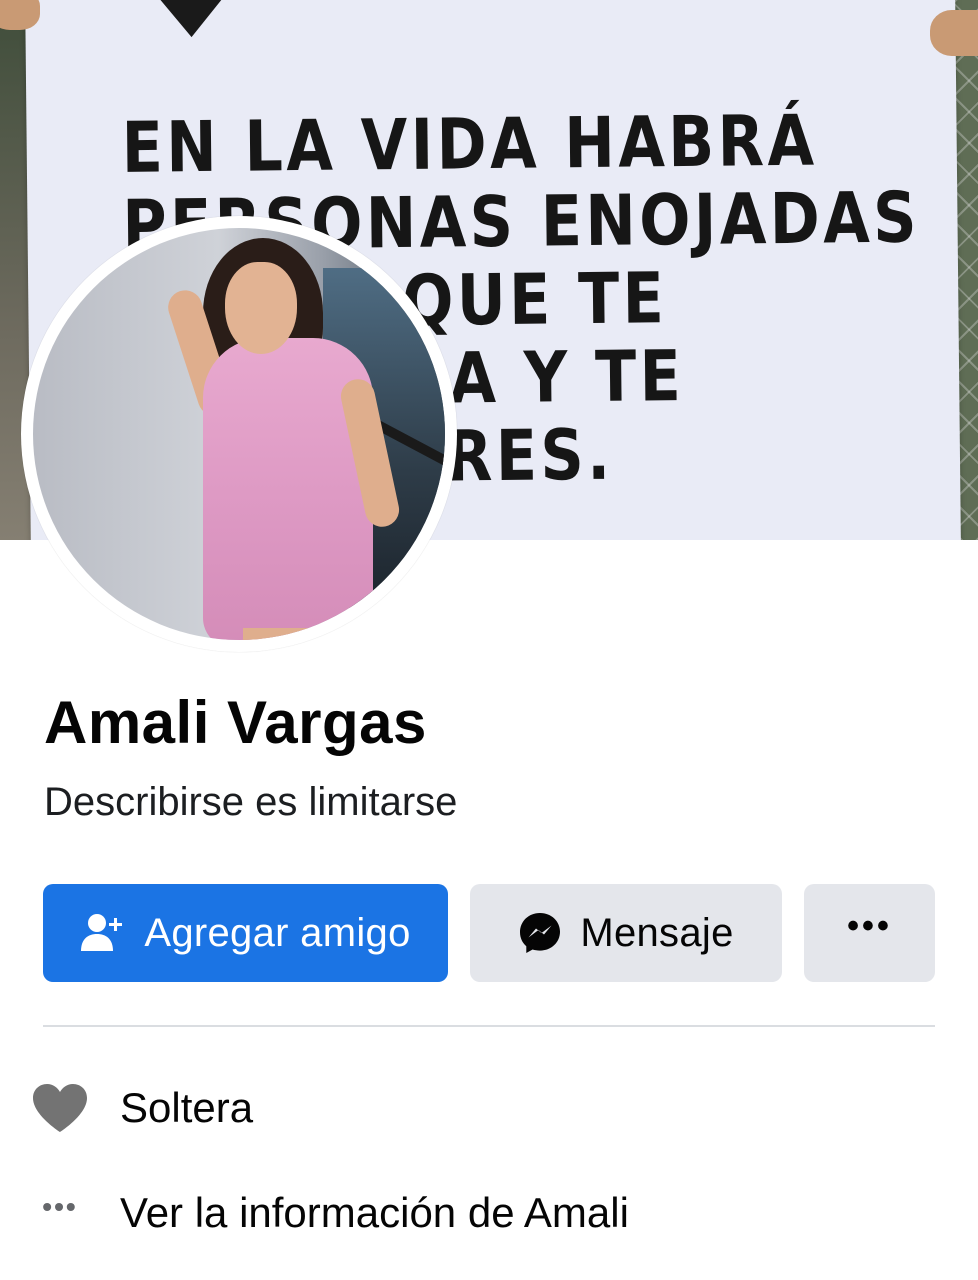 The width and height of the screenshot is (978, 1280). Describe the element at coordinates (60, 1108) in the screenshot. I see `heart-icon` at that location.